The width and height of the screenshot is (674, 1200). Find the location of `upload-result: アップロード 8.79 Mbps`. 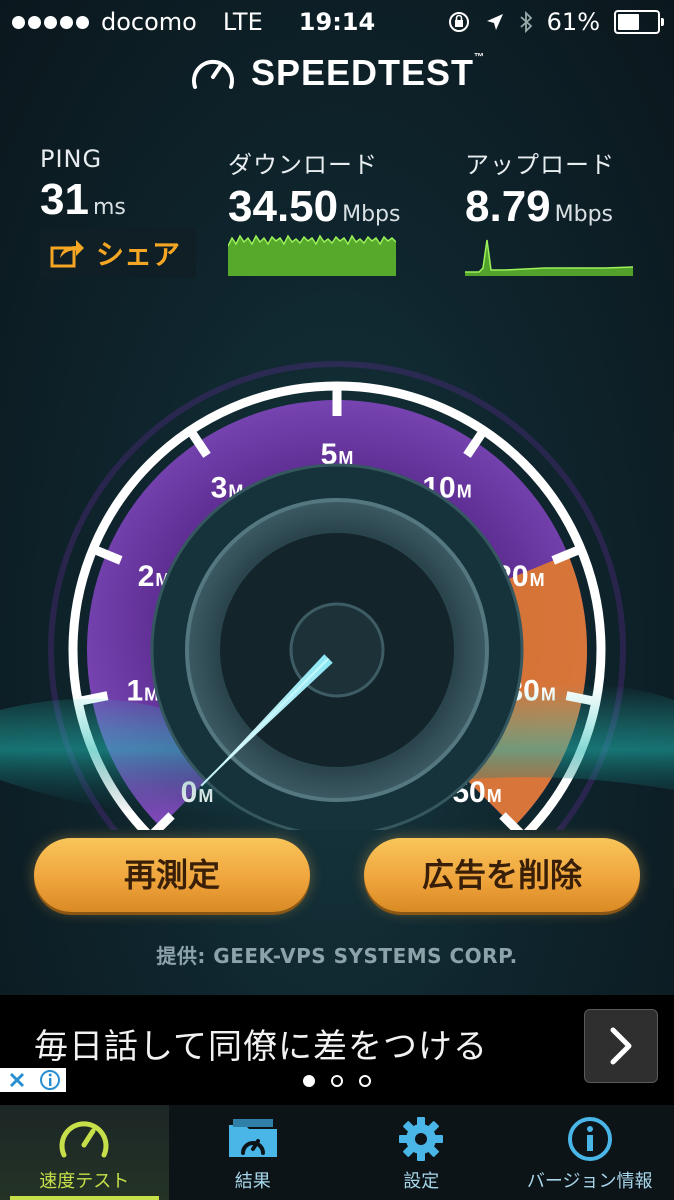

upload-result: アップロード 8.79 Mbps is located at coordinates (540, 188).